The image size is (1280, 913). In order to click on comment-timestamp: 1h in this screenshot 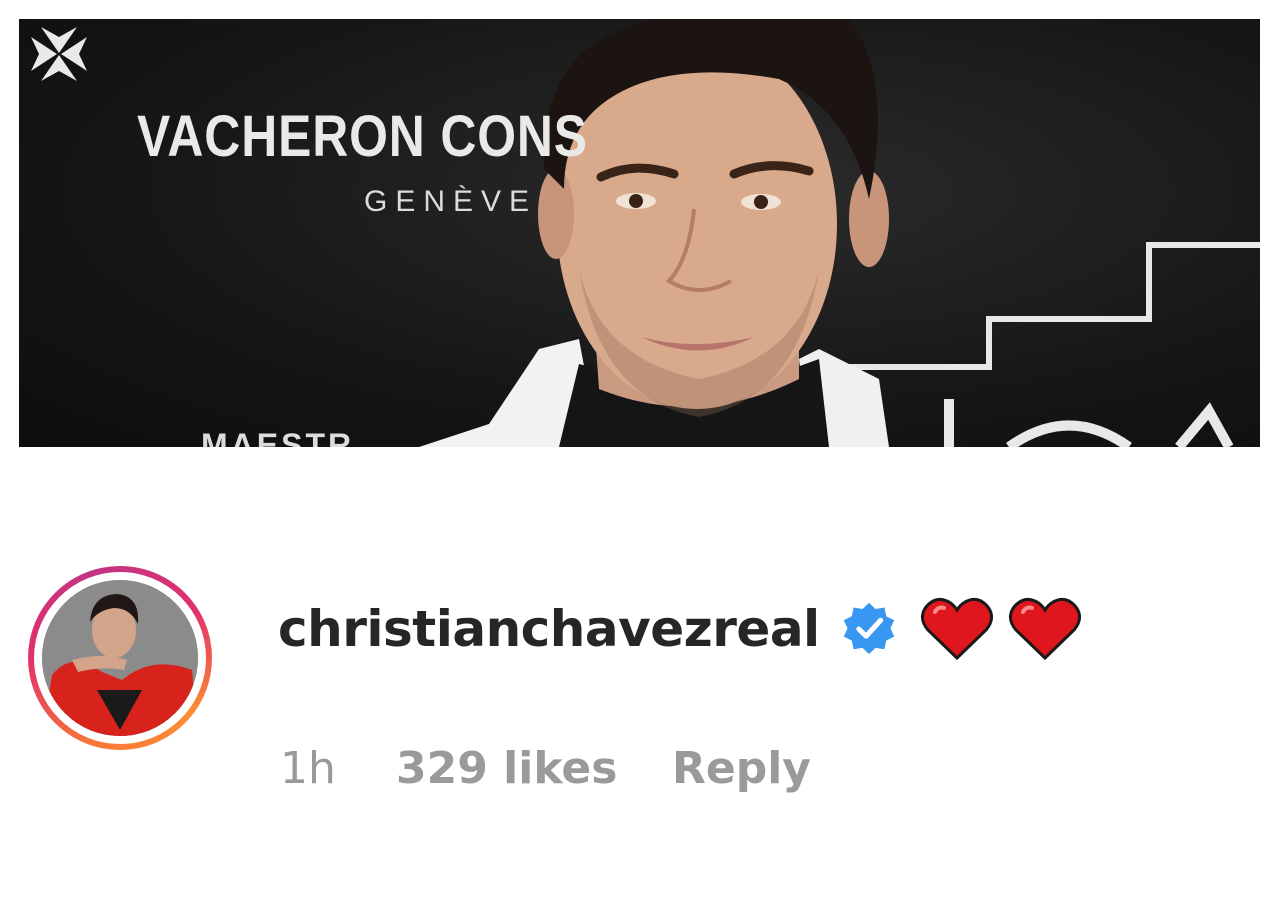, I will do `click(308, 768)`.